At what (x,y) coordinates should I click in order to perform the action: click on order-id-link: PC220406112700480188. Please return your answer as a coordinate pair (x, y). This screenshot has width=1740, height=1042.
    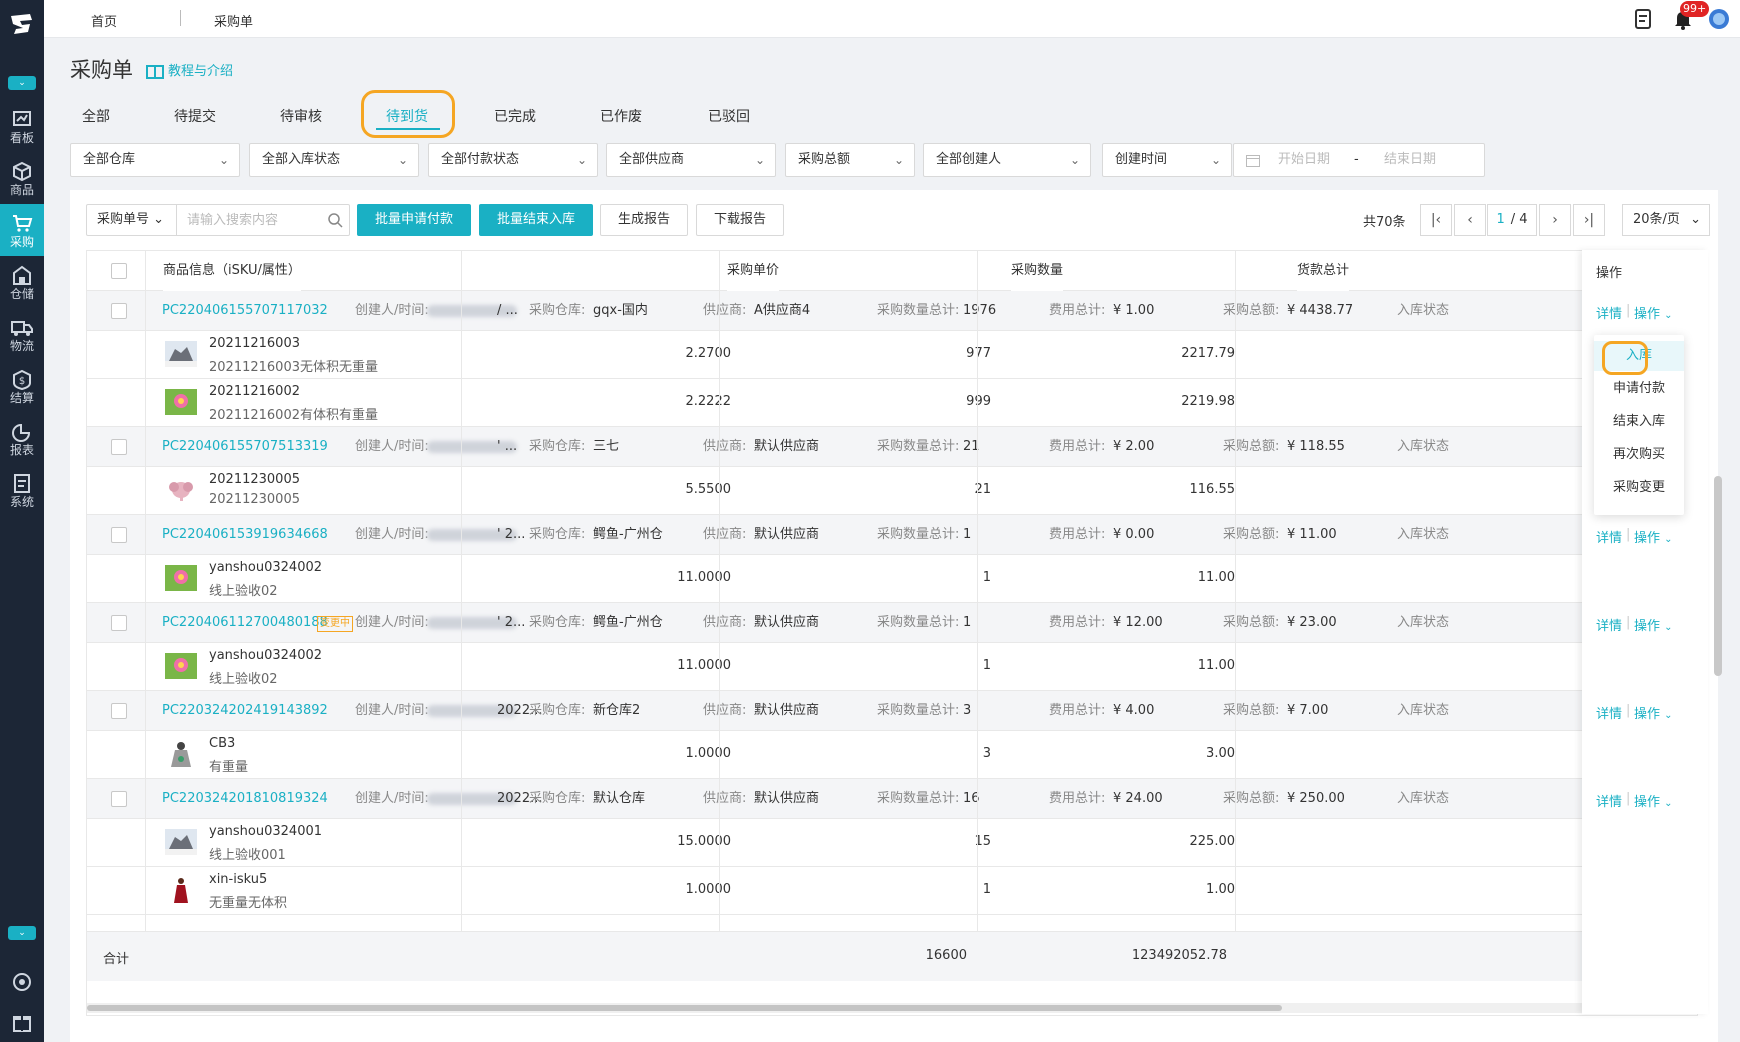
    Looking at the image, I should click on (245, 623).